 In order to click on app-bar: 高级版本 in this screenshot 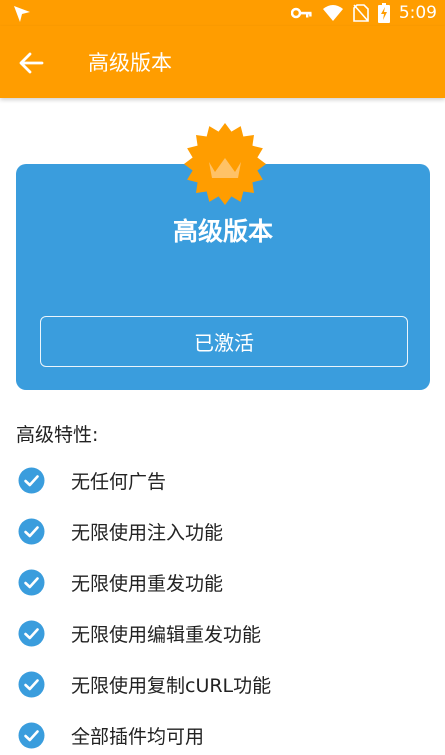, I will do `click(222, 62)`.